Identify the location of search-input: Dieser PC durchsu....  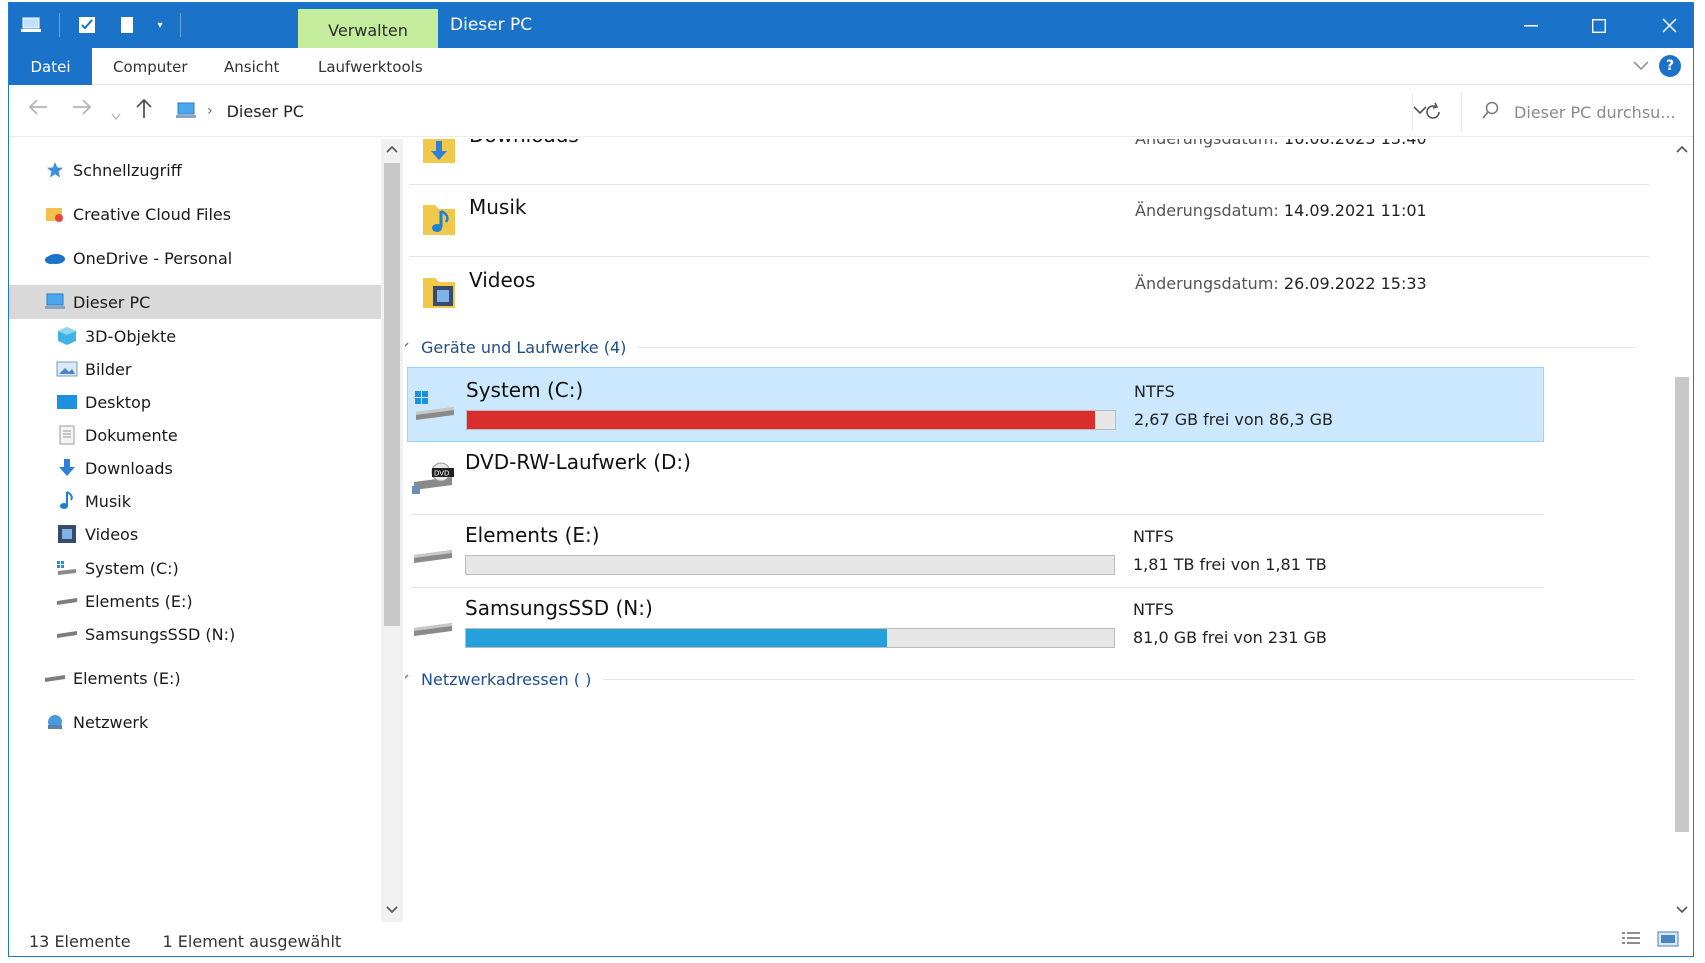
(1573, 112).